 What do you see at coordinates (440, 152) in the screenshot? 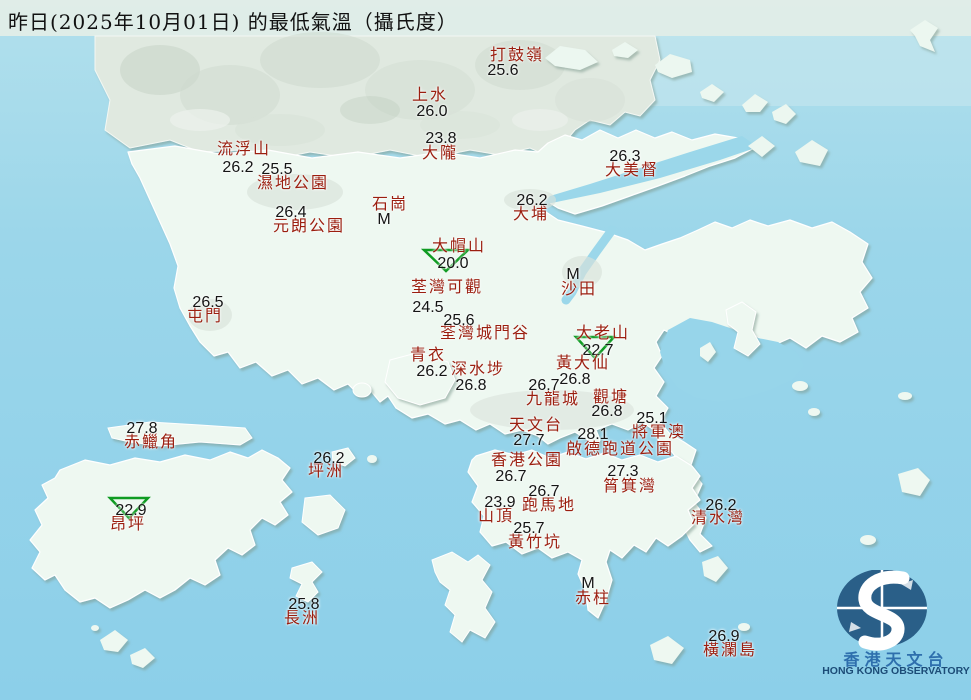
I see `station-label: 大隴` at bounding box center [440, 152].